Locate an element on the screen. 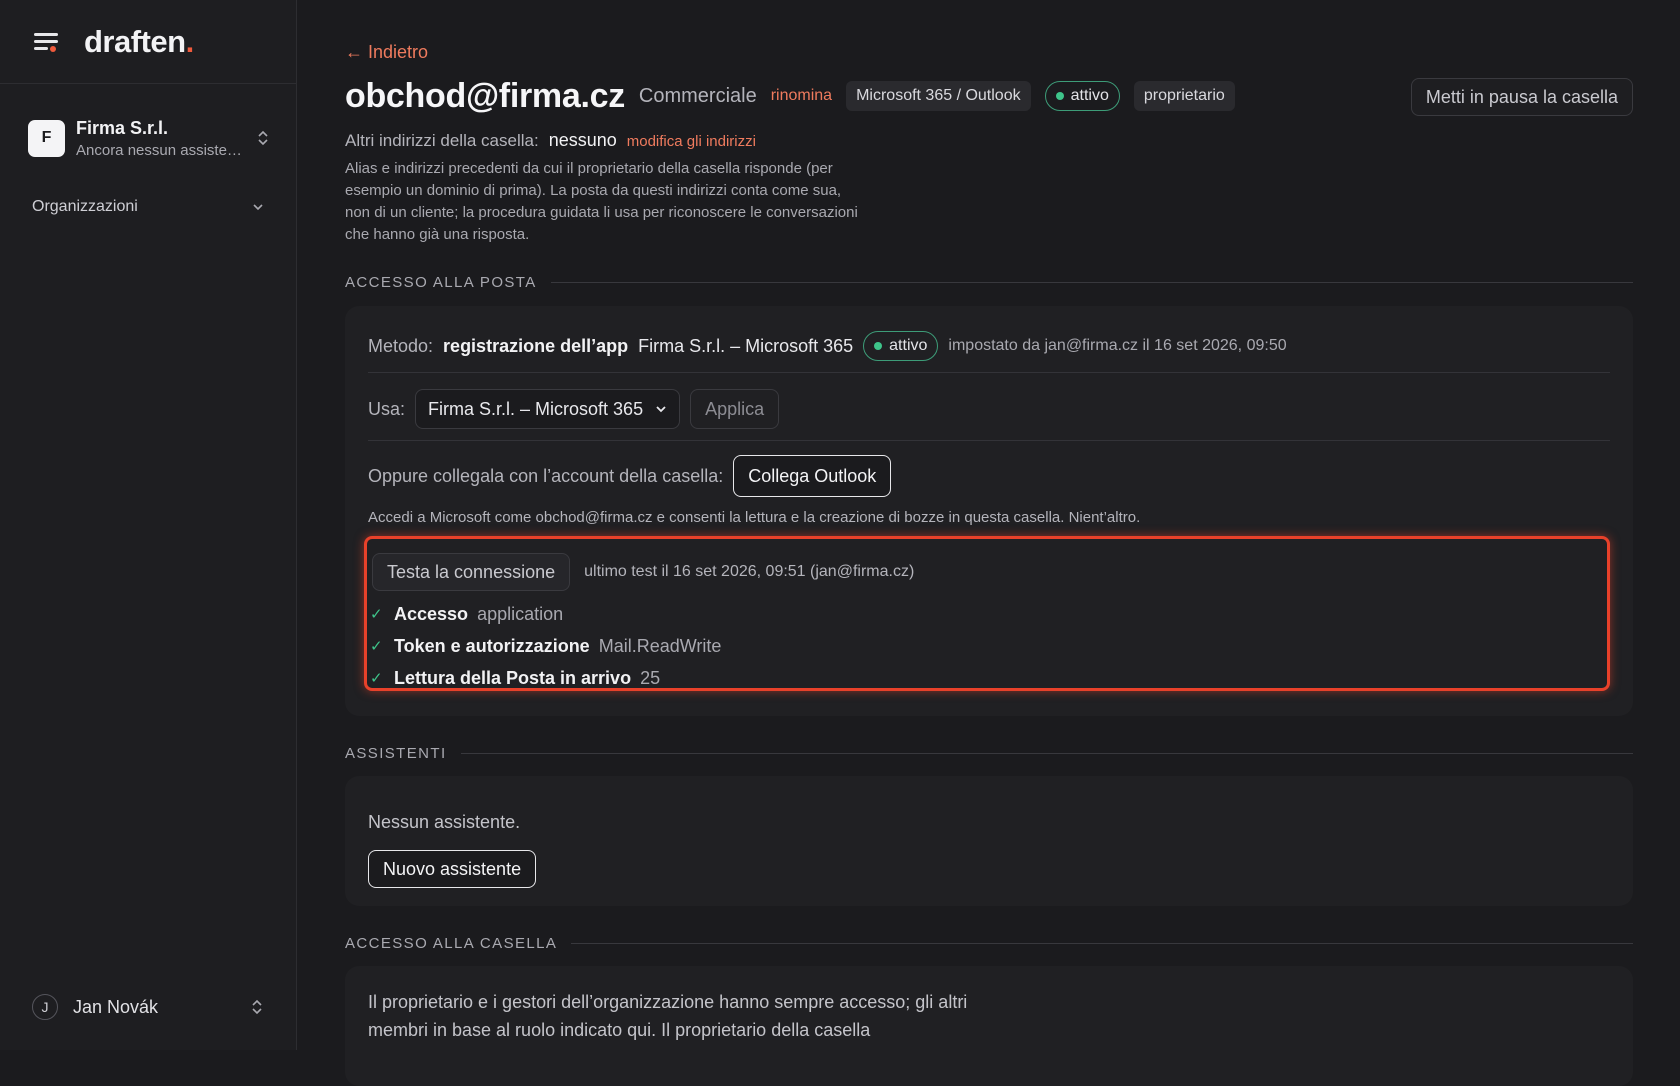  assistants-empty-text: Nessun assistente. is located at coordinates (444, 822).